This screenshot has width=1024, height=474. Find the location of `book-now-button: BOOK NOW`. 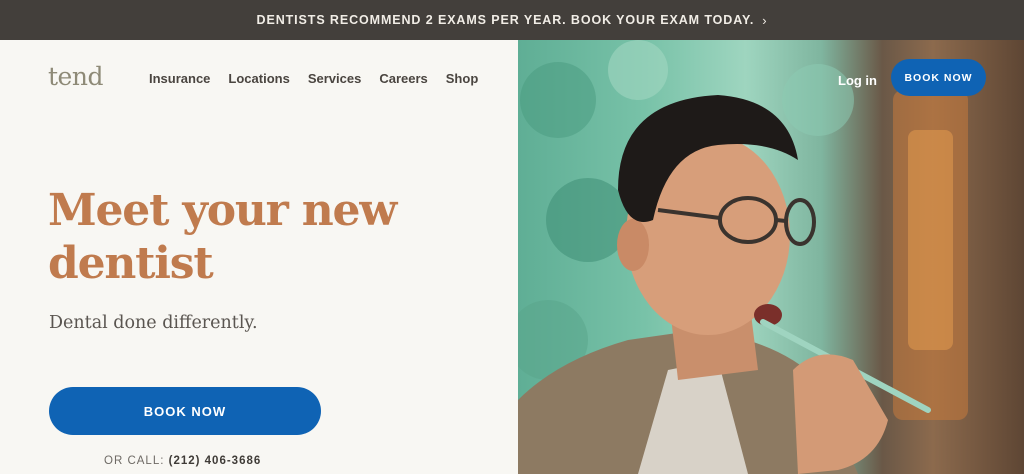

book-now-button: BOOK NOW is located at coordinates (185, 411).